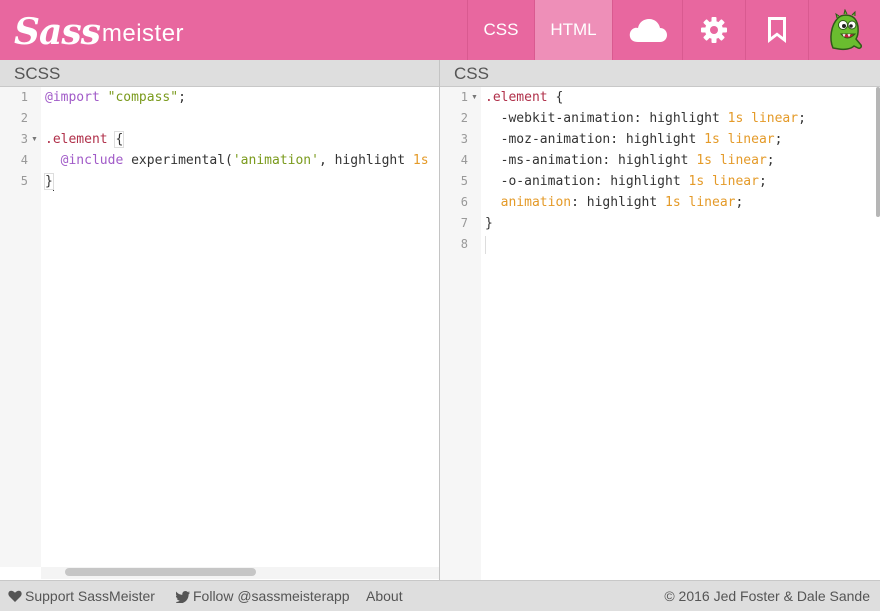 The height and width of the screenshot is (611, 880). I want to click on cloud-button, so click(647, 30).